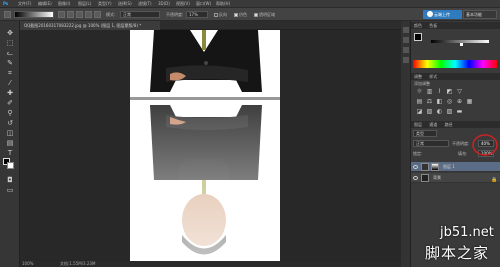 This screenshot has height=267, width=500. I want to click on linear-gradient-button, so click(61, 14).